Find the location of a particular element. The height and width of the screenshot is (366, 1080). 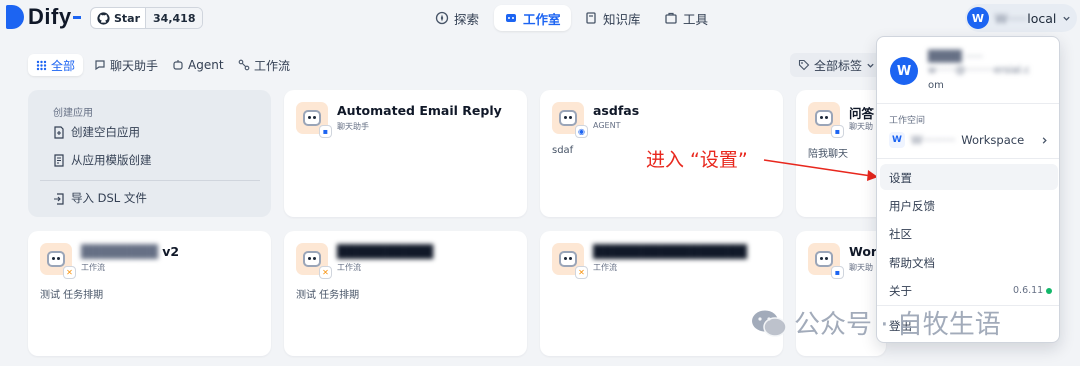

tab-chat: 聊天助手 is located at coordinates (126, 65).